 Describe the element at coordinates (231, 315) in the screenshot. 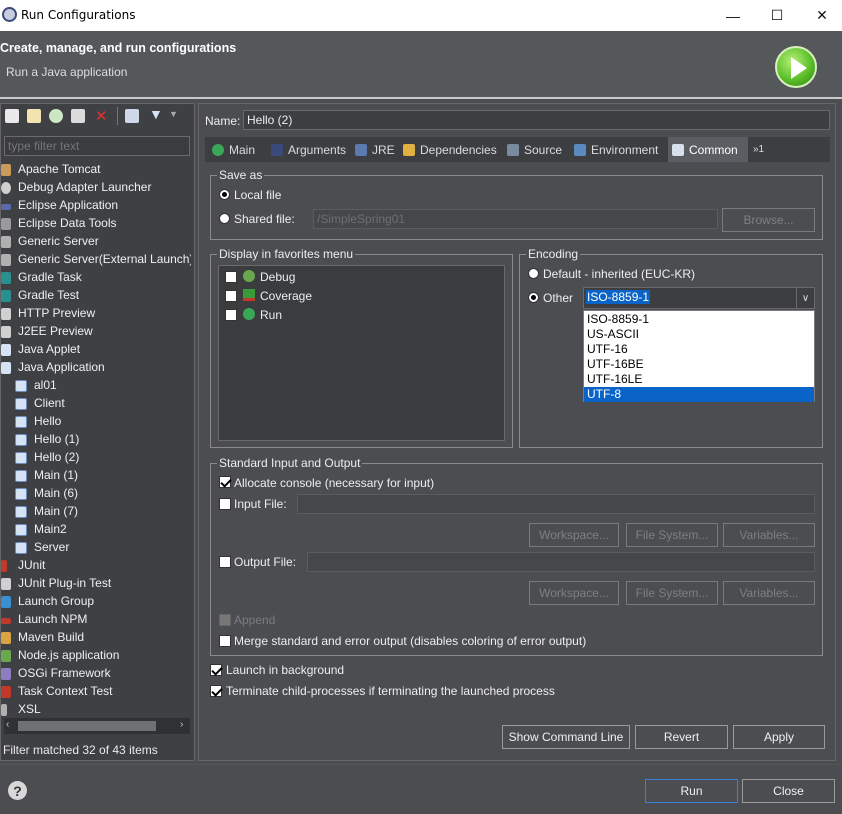

I see `favorite-run-checkbox` at that location.